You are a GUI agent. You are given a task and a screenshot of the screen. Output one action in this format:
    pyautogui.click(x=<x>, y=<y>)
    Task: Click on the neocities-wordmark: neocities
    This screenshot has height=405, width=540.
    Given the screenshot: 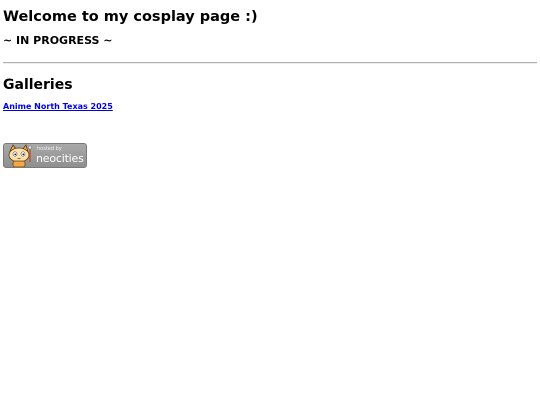 What is the action you would take?
    pyautogui.click(x=60, y=158)
    